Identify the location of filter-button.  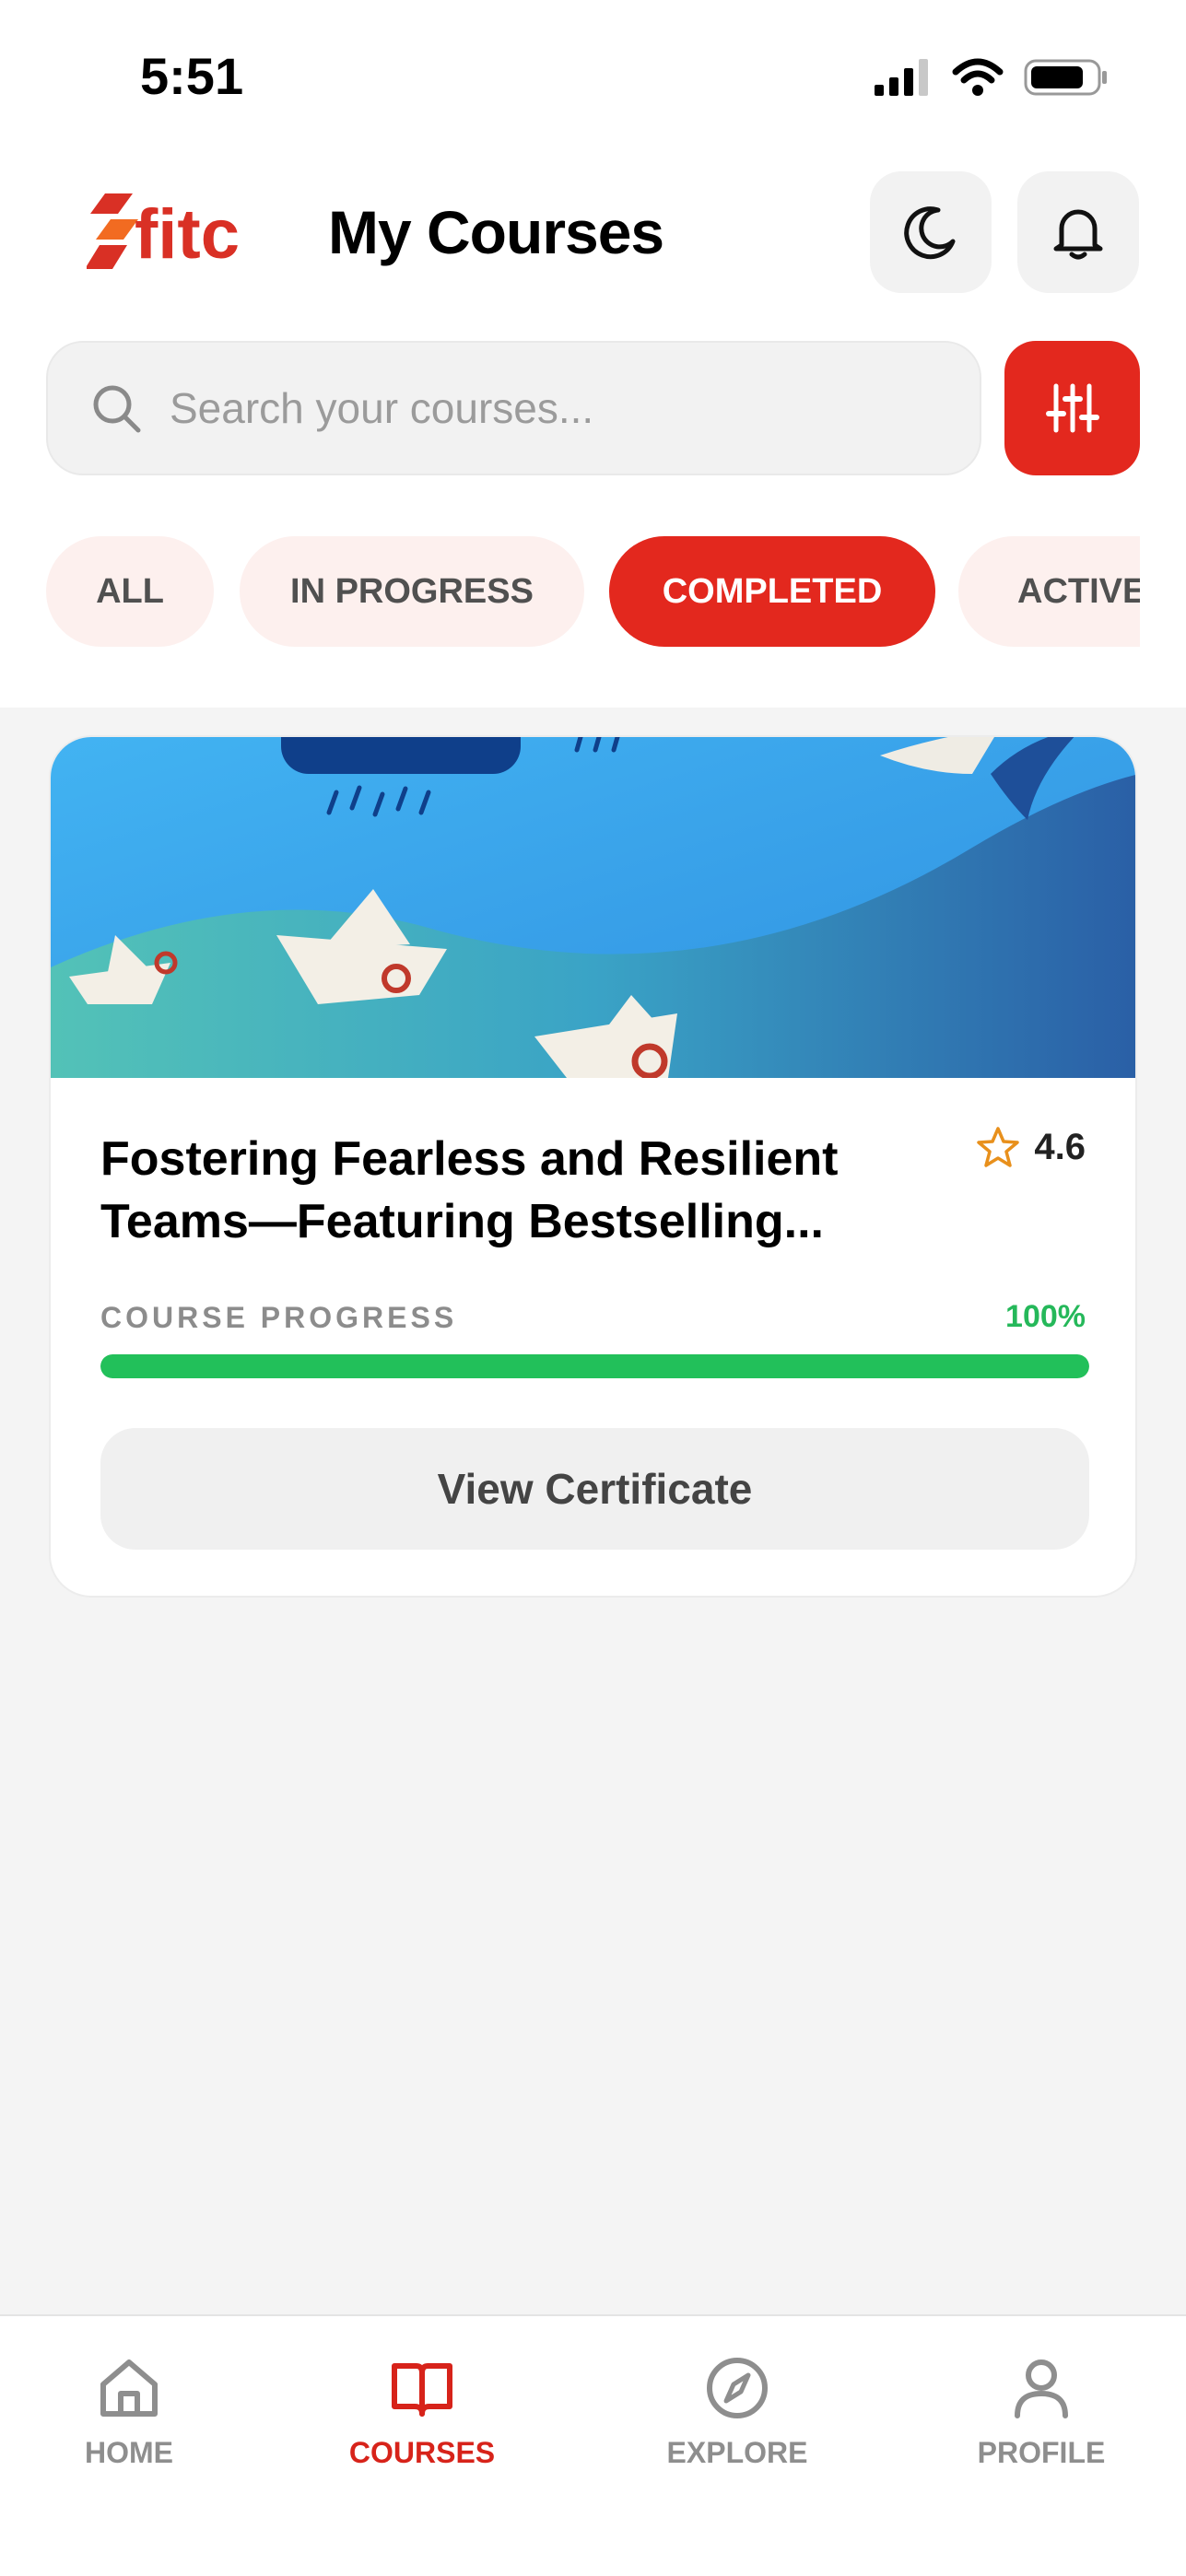
(1072, 408).